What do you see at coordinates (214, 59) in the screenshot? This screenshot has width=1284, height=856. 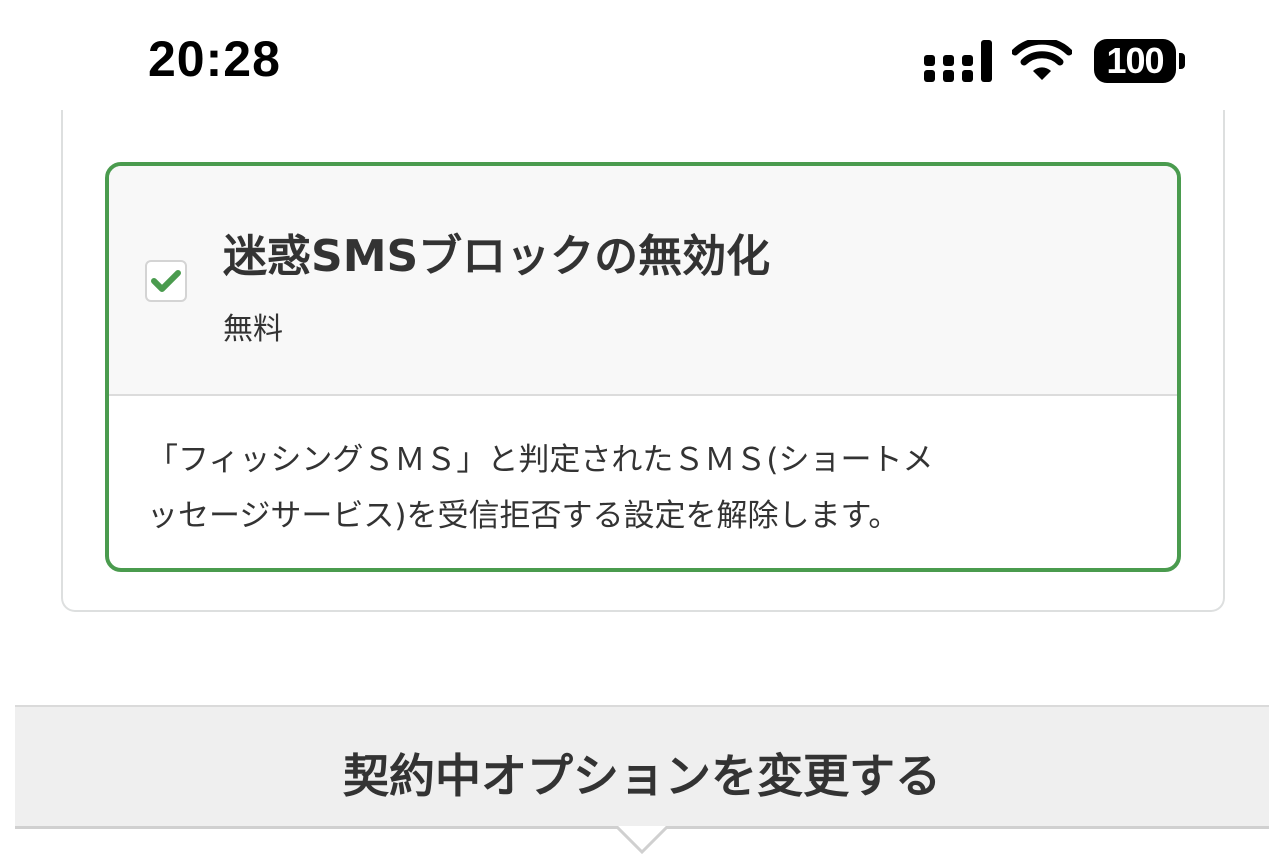 I see `status-time: 20:28` at bounding box center [214, 59].